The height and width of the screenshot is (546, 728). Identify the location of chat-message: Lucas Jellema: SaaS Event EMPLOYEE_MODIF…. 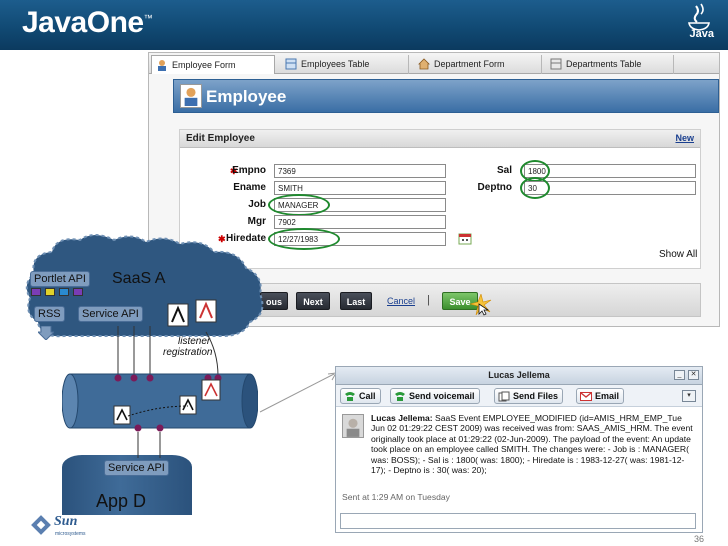
(532, 444).